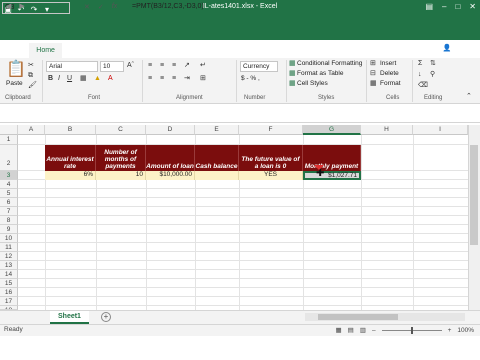  What do you see at coordinates (440, 130) in the screenshot?
I see `column-header-i: I` at bounding box center [440, 130].